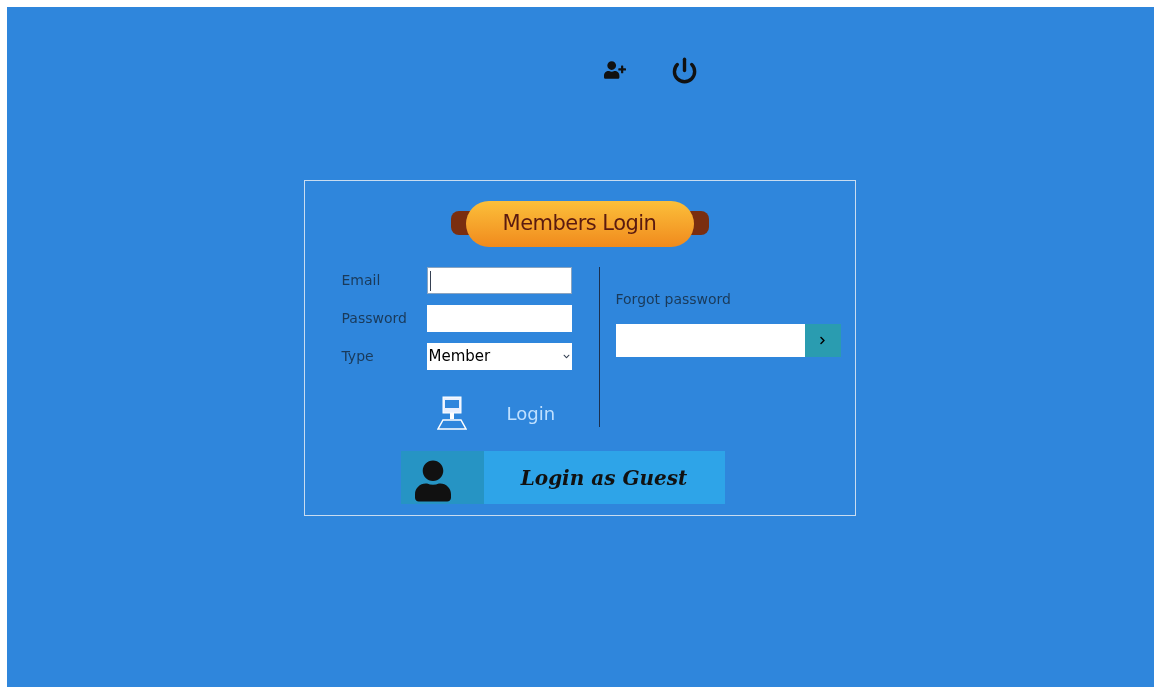  What do you see at coordinates (358, 356) in the screenshot?
I see `field-label: Type` at bounding box center [358, 356].